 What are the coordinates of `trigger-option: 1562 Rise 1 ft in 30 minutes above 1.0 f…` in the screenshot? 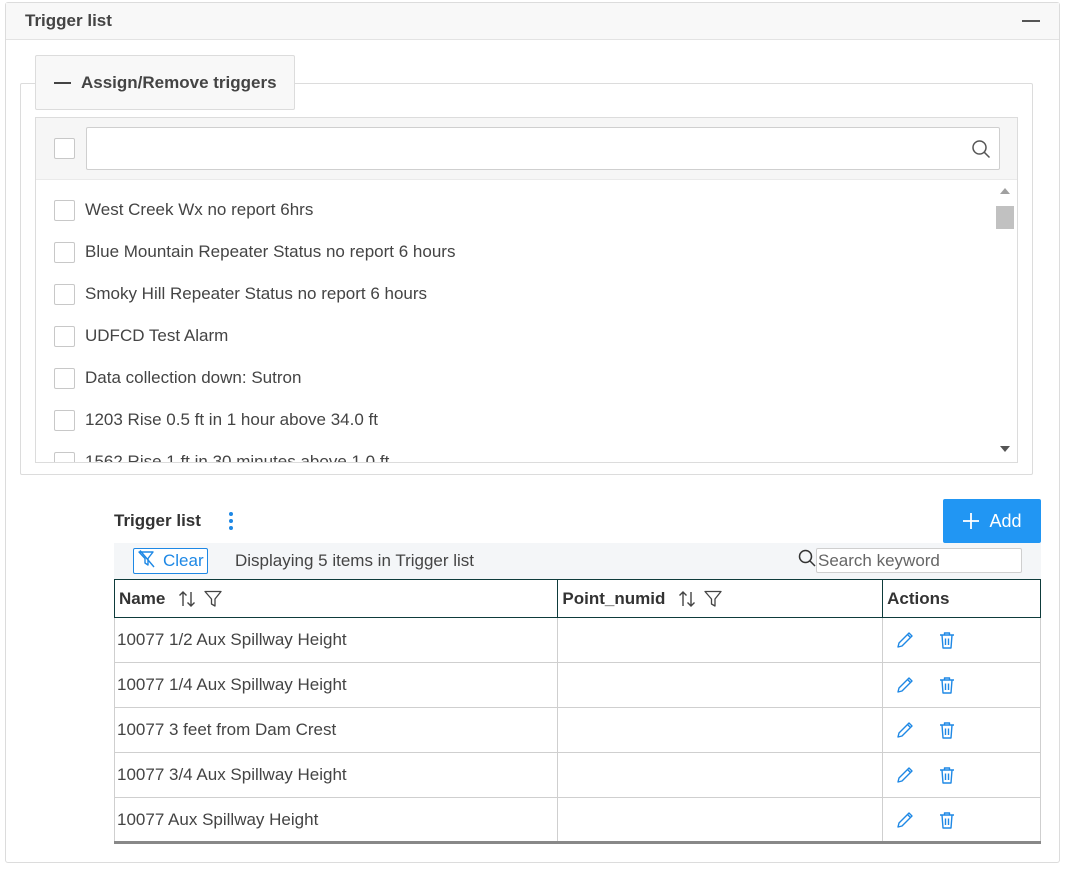 It's located at (515, 452).